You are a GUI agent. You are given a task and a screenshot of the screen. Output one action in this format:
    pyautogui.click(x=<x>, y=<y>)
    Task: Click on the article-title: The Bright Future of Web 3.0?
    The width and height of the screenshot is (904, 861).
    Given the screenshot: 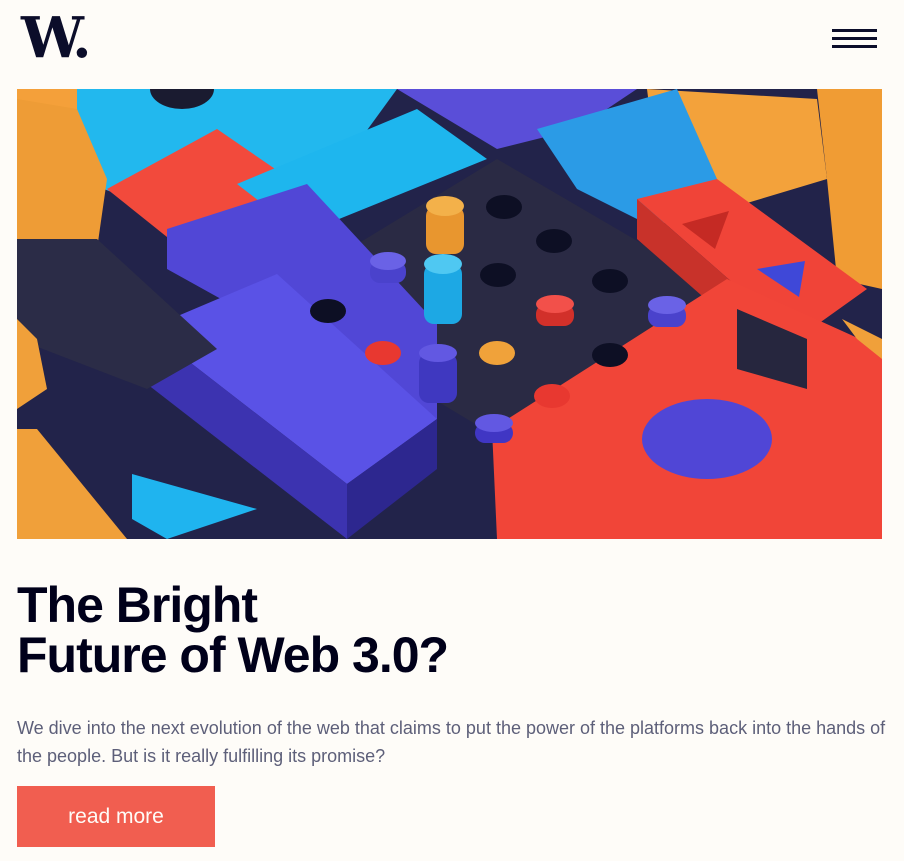 What is the action you would take?
    pyautogui.click(x=447, y=630)
    